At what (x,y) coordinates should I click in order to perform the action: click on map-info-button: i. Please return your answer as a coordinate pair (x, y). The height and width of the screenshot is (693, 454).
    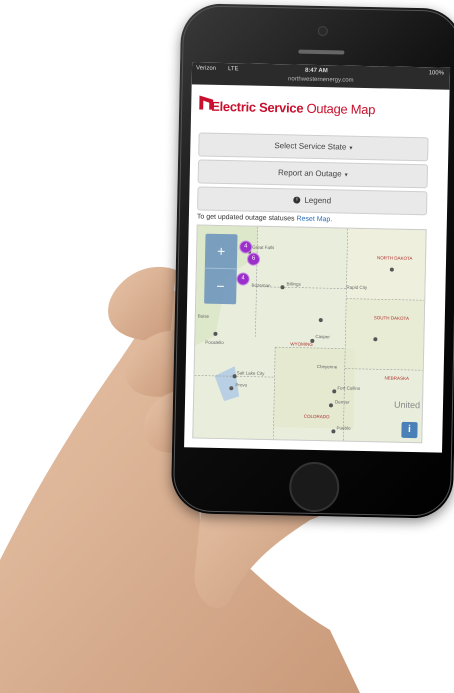
    Looking at the image, I should click on (409, 430).